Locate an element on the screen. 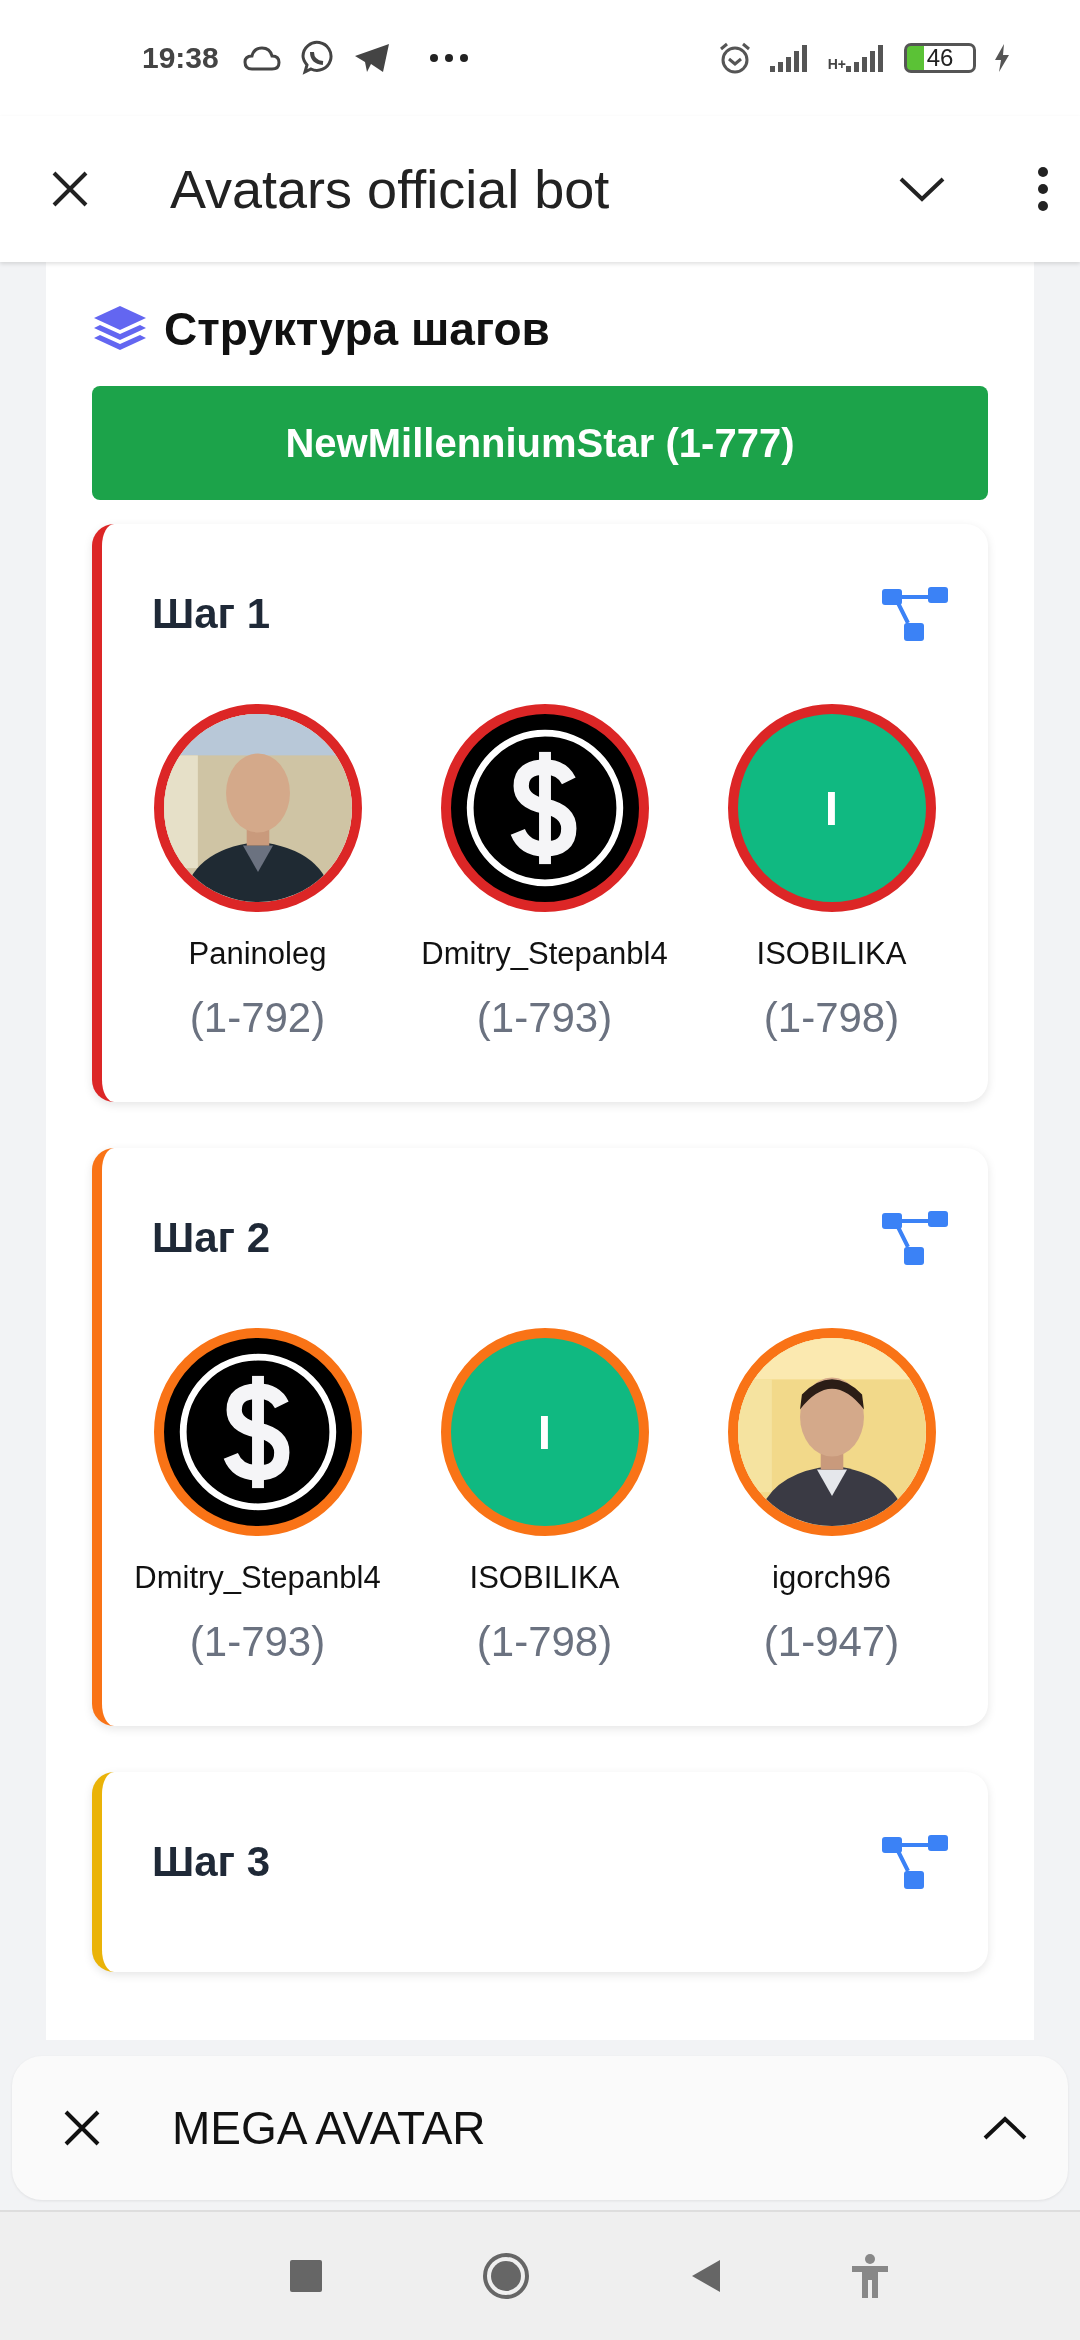  user-code: (1-947) is located at coordinates (831, 1642).